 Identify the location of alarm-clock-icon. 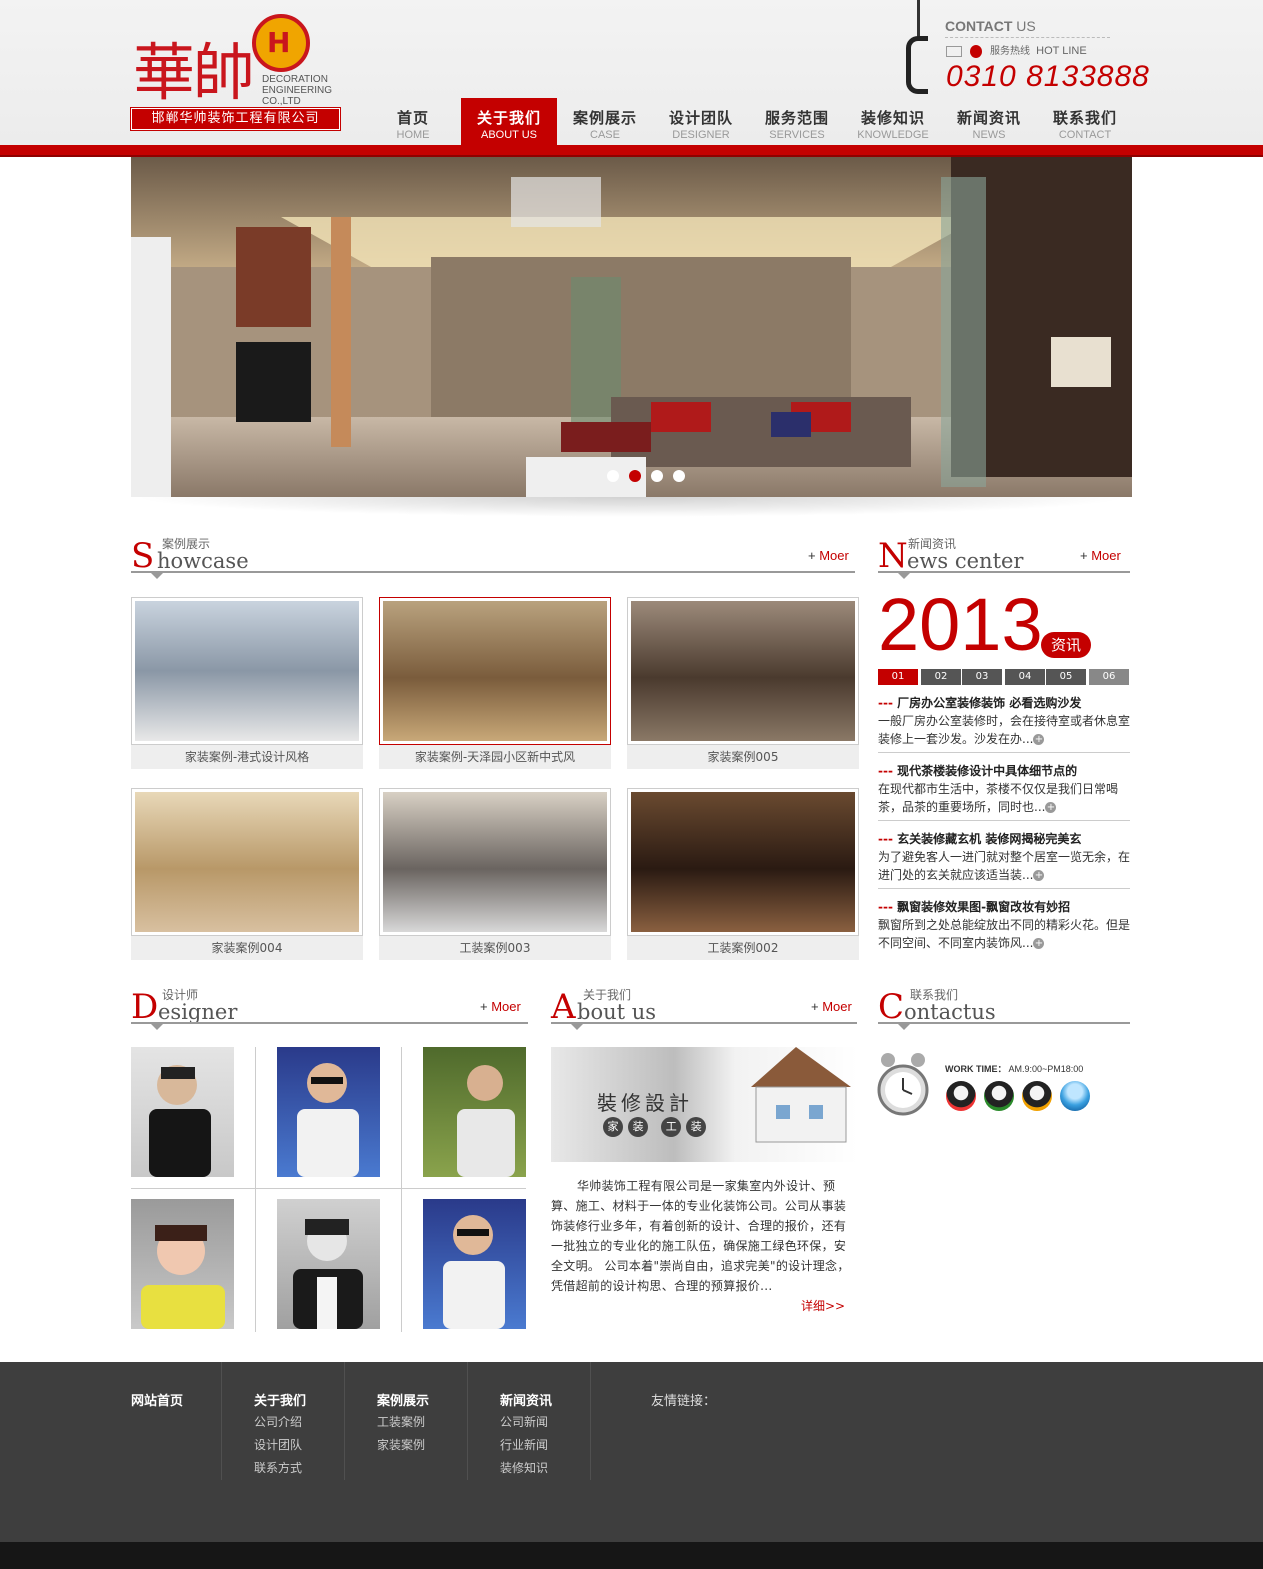
(903, 1084).